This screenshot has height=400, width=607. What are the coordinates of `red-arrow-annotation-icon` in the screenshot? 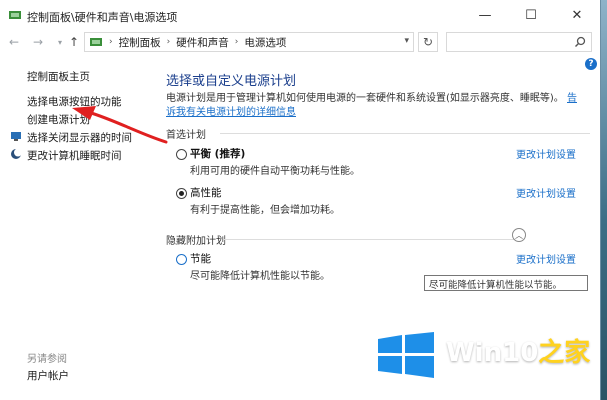 It's located at (120, 125).